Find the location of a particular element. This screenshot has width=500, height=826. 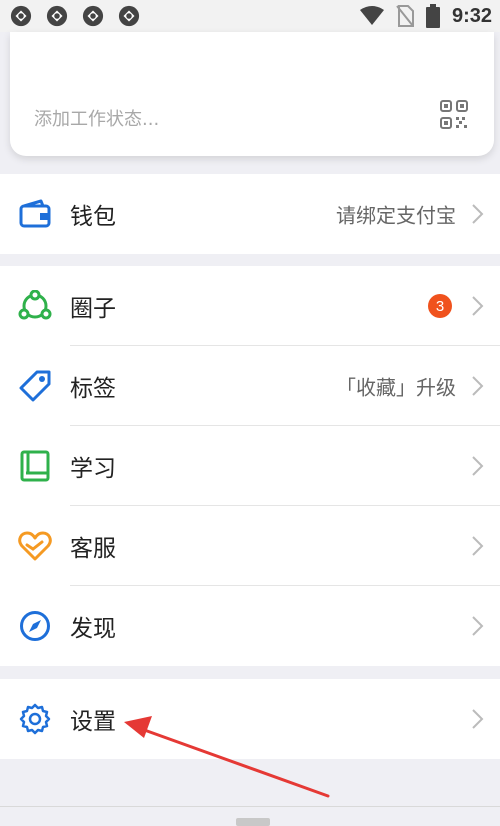

wallet-icon is located at coordinates (35, 214).